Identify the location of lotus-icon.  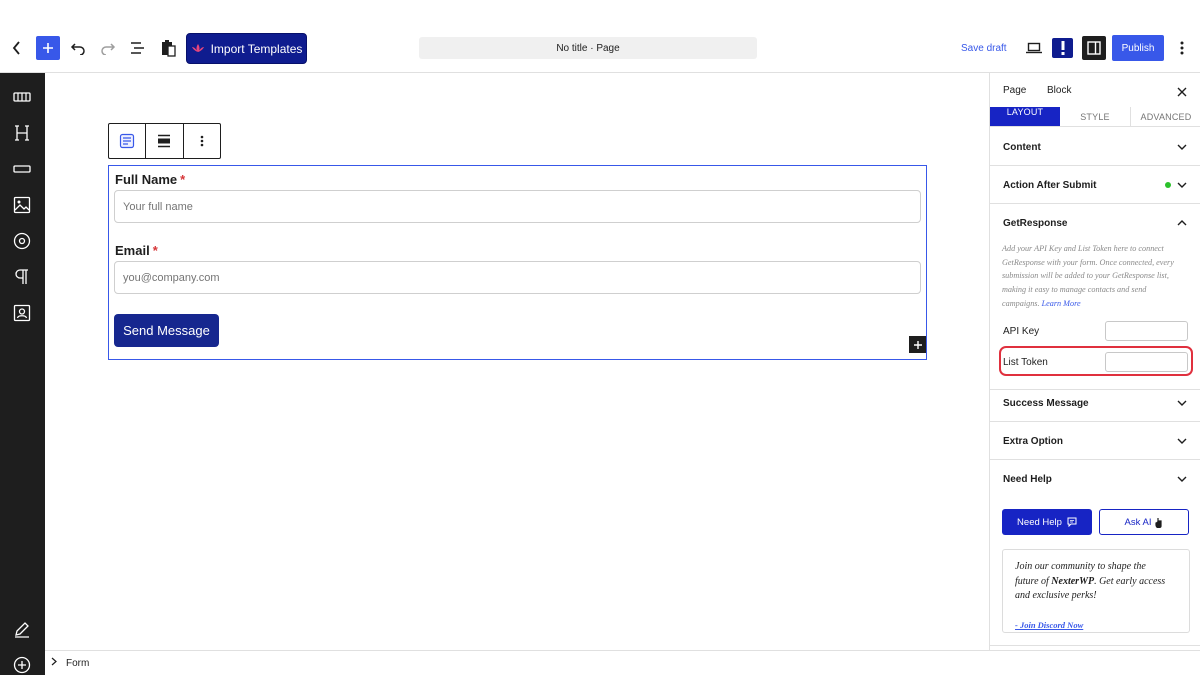
(198, 49).